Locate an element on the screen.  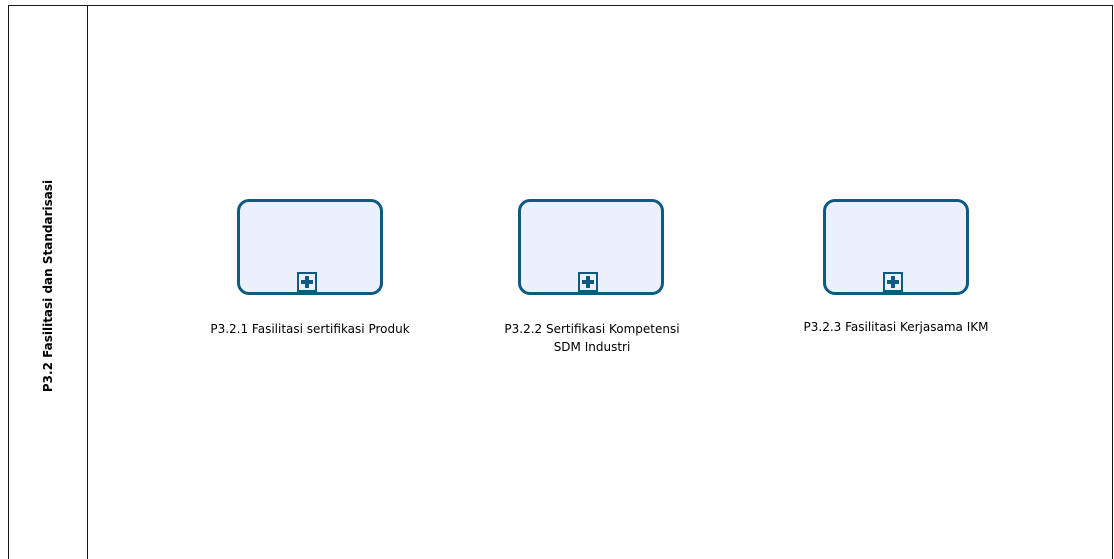
task-label-line: P3.2.2 Sertifikasi Kompetensi is located at coordinates (592, 329).